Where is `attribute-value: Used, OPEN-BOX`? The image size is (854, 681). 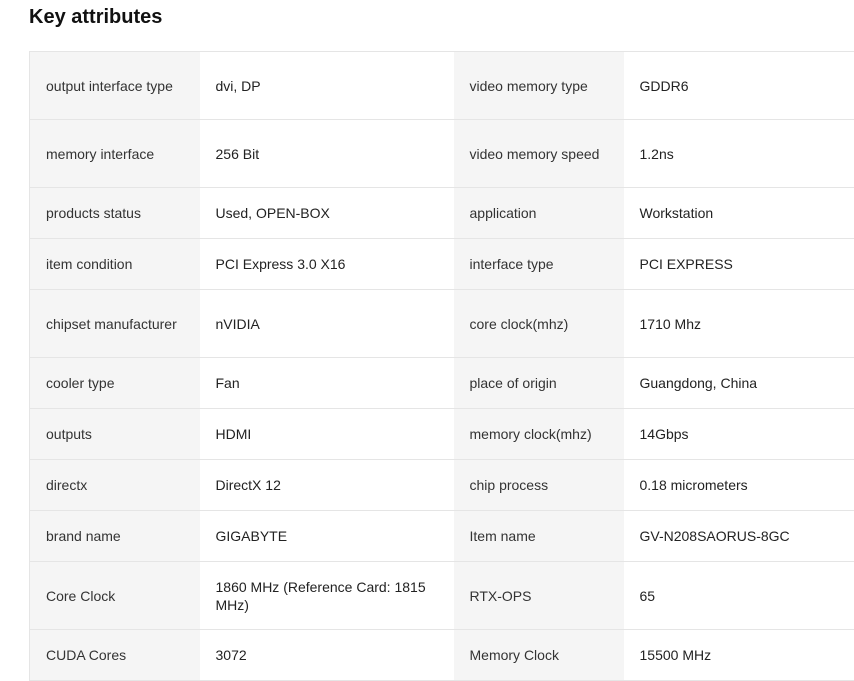 attribute-value: Used, OPEN-BOX is located at coordinates (327, 213).